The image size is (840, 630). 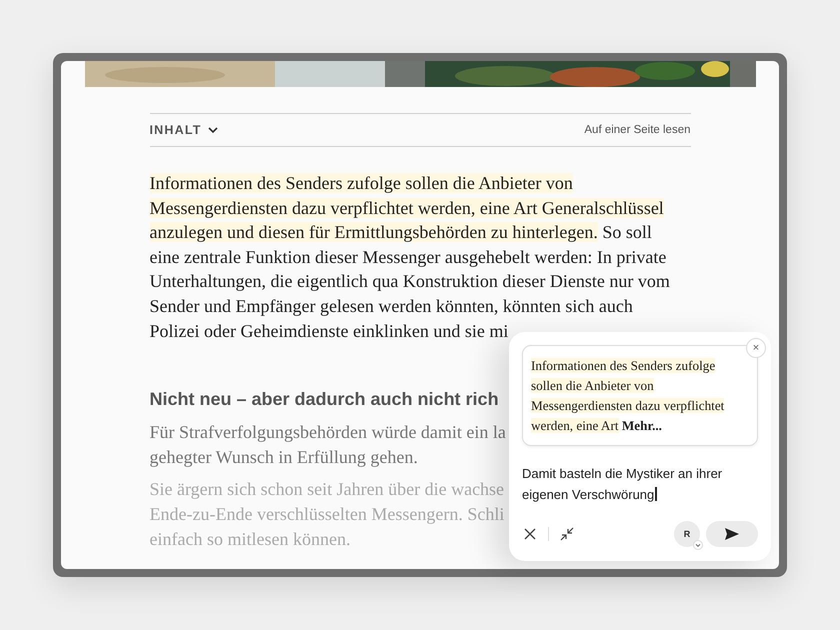 What do you see at coordinates (213, 130) in the screenshot?
I see `chevron-down-icon` at bounding box center [213, 130].